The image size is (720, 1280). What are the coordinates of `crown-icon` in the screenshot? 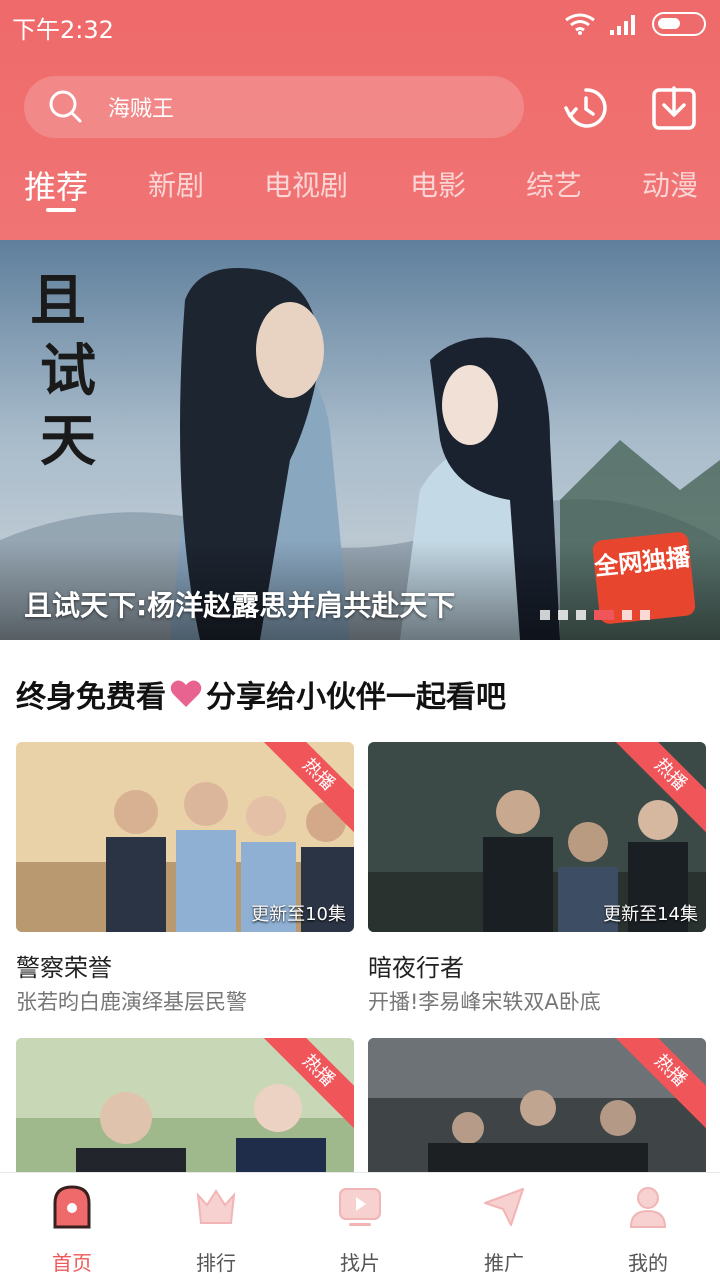 It's located at (216, 1206).